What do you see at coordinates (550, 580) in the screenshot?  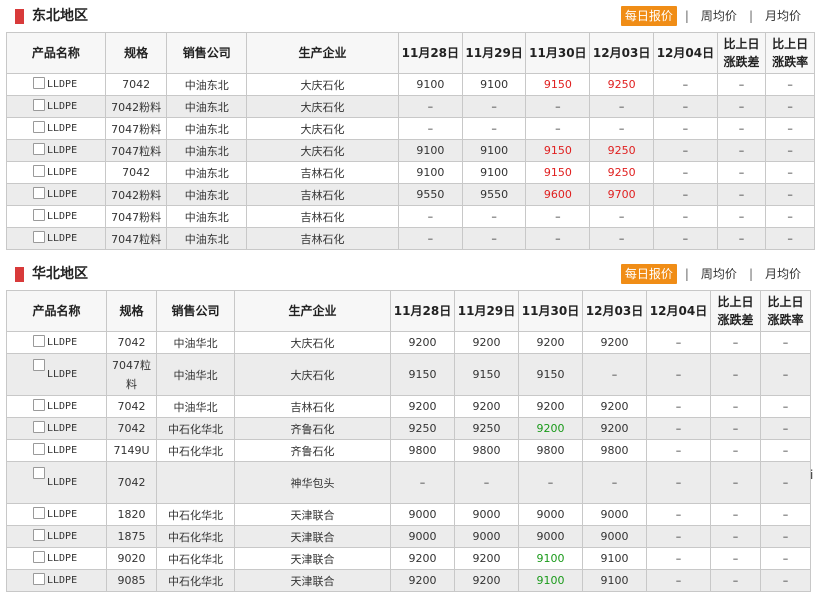 I see `cell-d3: 9100` at bounding box center [550, 580].